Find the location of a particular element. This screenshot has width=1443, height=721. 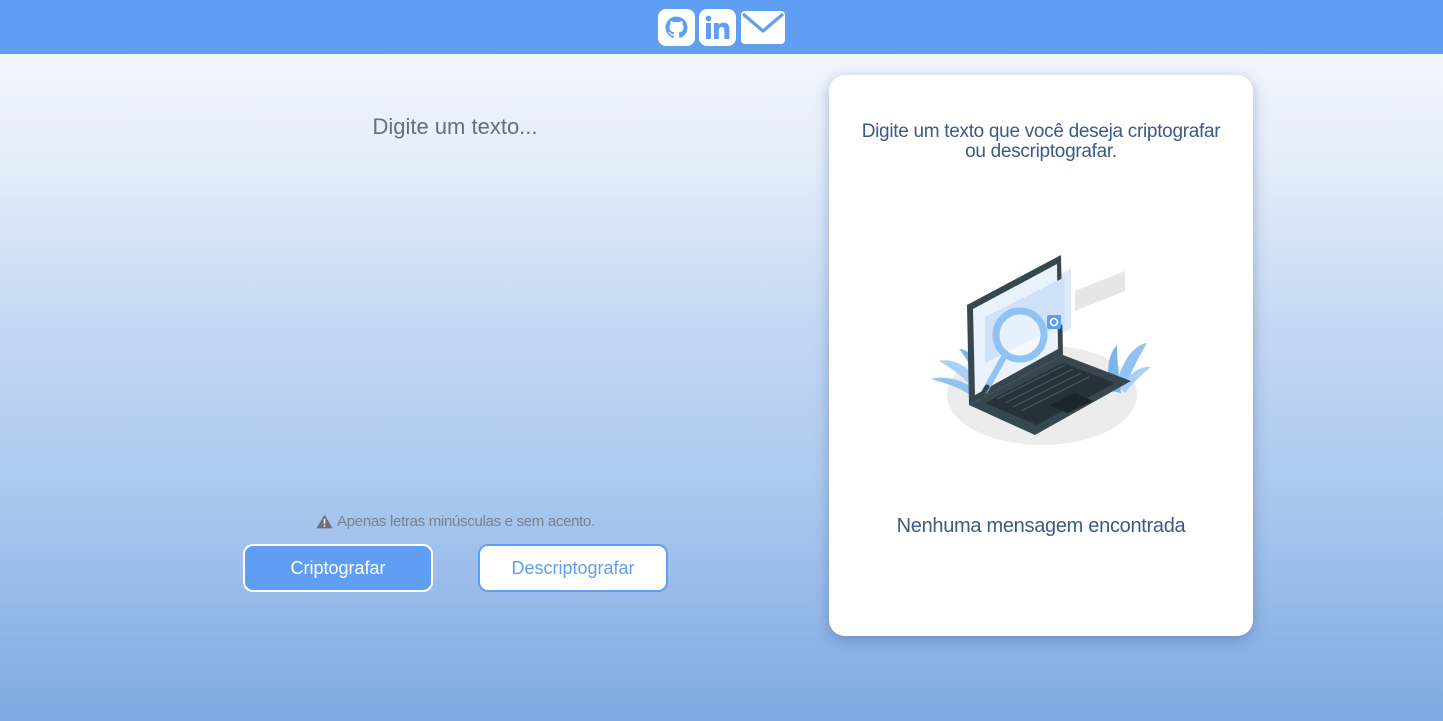

encrypt-button: Criptografar is located at coordinates (338, 568).